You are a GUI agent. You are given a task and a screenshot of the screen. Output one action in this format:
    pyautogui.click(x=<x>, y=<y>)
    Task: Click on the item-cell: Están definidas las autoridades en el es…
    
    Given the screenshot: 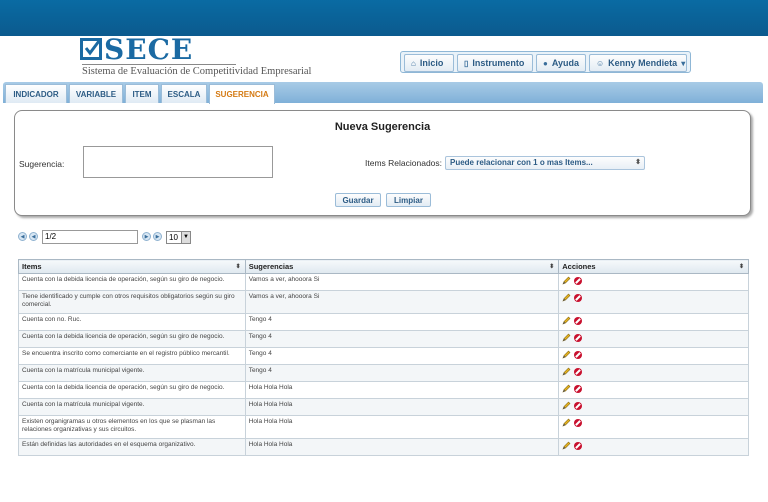 What is the action you would take?
    pyautogui.click(x=132, y=447)
    